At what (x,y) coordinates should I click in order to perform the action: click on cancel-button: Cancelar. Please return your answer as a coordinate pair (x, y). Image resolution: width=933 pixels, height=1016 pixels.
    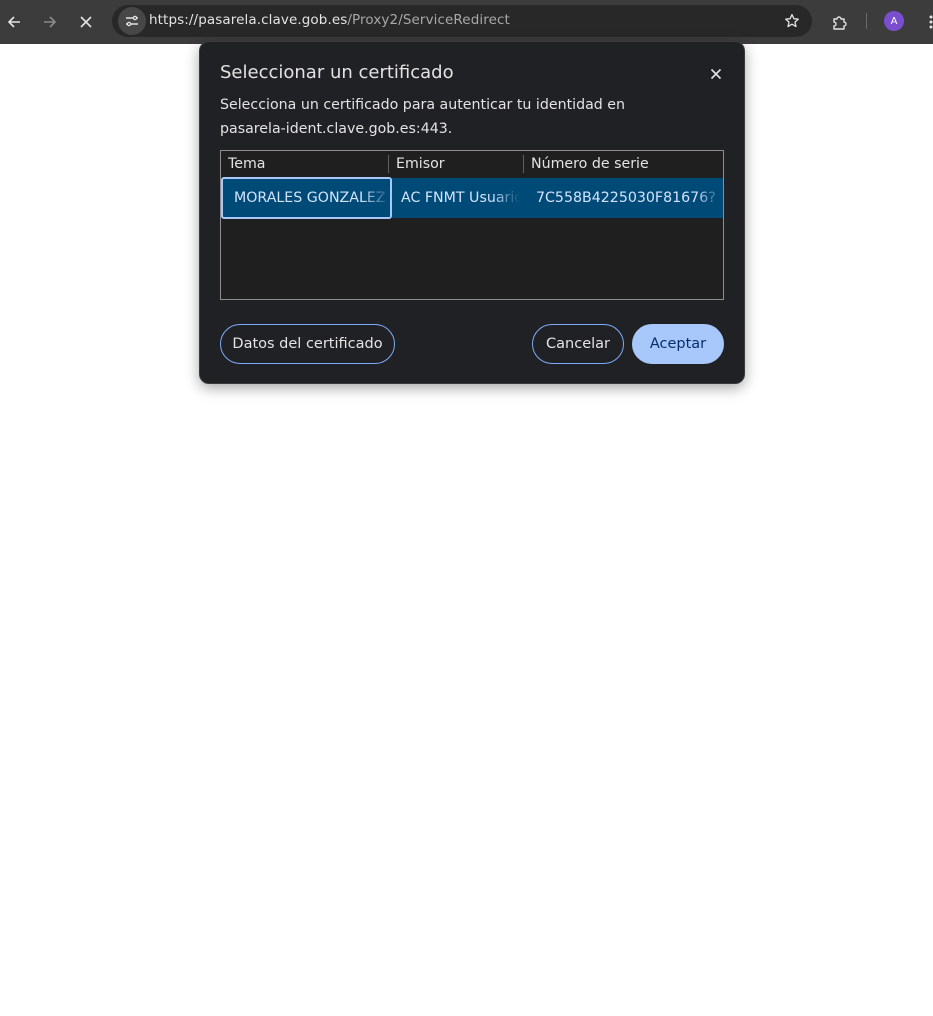
    Looking at the image, I should click on (578, 344).